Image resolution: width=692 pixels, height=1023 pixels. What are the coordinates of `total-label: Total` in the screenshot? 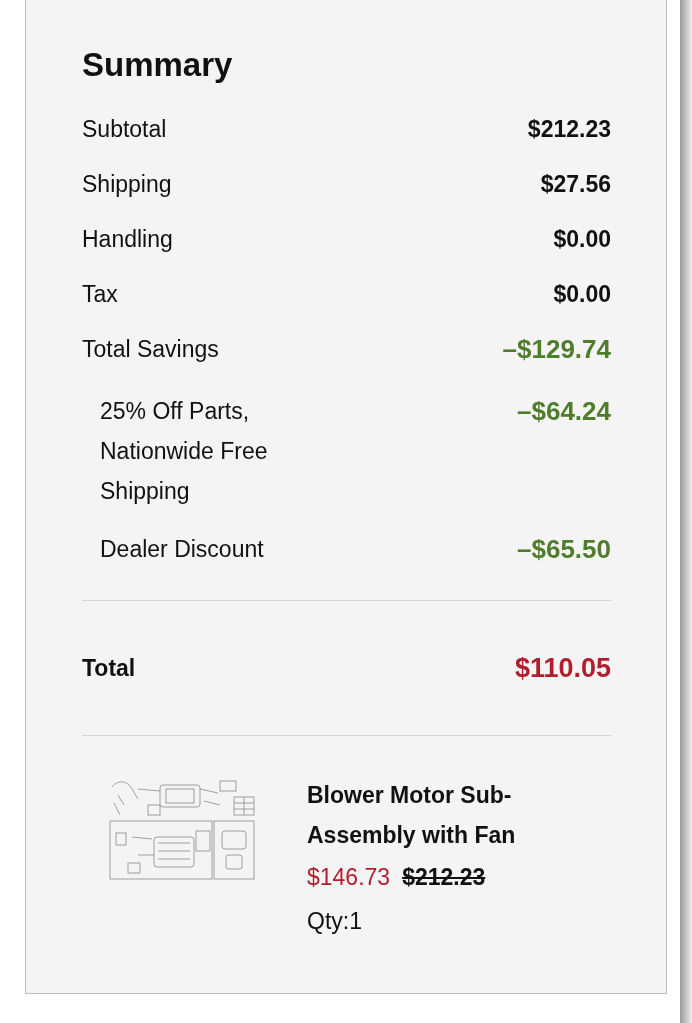 It's located at (109, 668).